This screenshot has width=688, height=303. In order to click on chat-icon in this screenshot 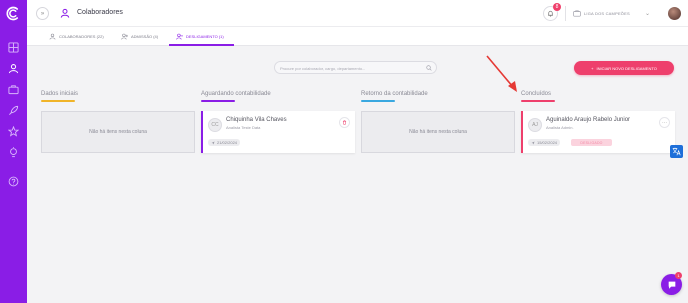, I will do `click(671, 285)`.